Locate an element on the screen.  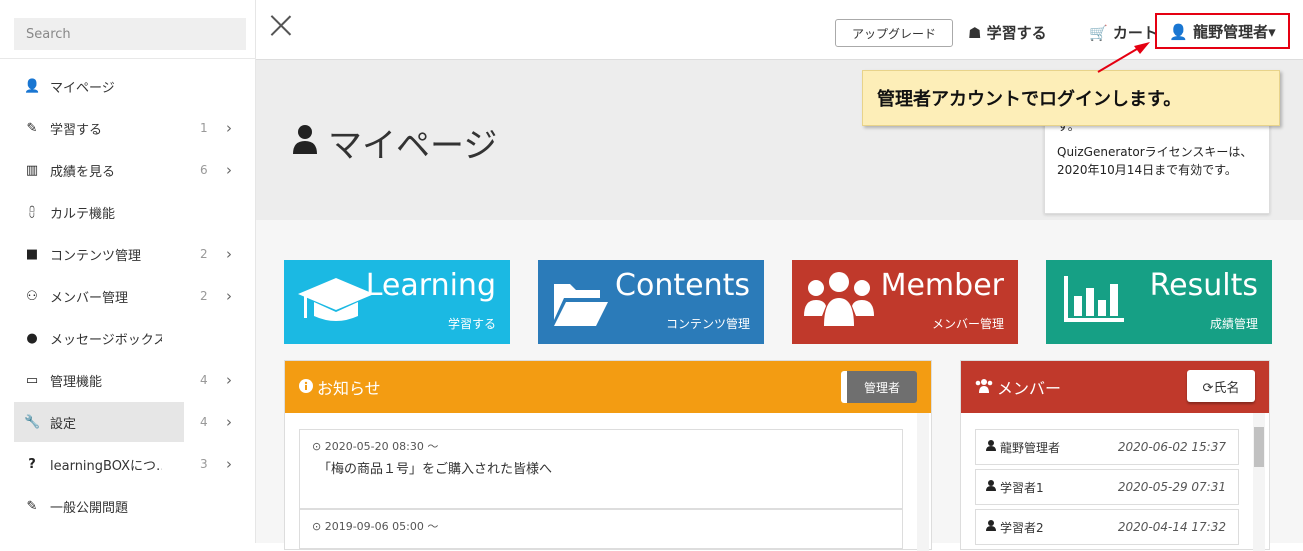
tile-subtitle: 学習する is located at coordinates (471, 324).